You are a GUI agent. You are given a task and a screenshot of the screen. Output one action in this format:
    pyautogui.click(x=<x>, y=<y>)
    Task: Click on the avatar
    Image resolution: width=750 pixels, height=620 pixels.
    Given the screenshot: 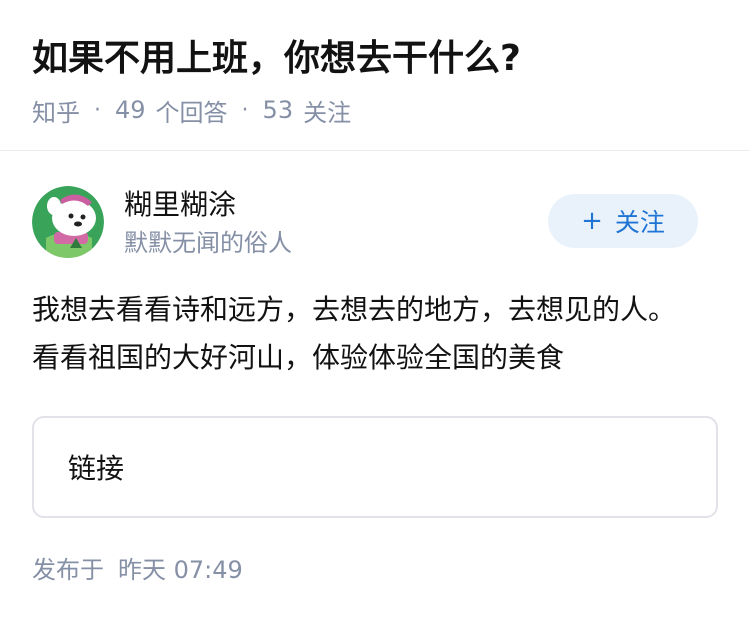 What is the action you would take?
    pyautogui.click(x=68, y=222)
    